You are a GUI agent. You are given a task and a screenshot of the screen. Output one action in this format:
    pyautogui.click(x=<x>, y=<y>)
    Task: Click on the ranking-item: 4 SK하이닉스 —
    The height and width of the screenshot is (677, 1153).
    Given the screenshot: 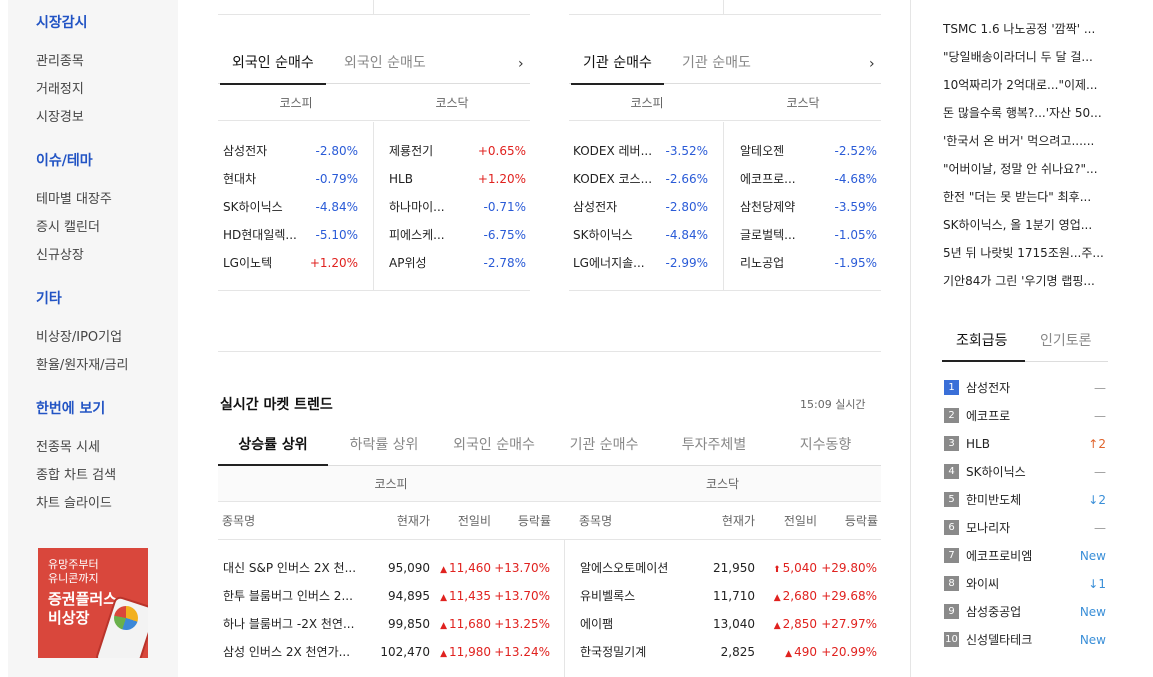 What is the action you would take?
    pyautogui.click(x=1025, y=472)
    